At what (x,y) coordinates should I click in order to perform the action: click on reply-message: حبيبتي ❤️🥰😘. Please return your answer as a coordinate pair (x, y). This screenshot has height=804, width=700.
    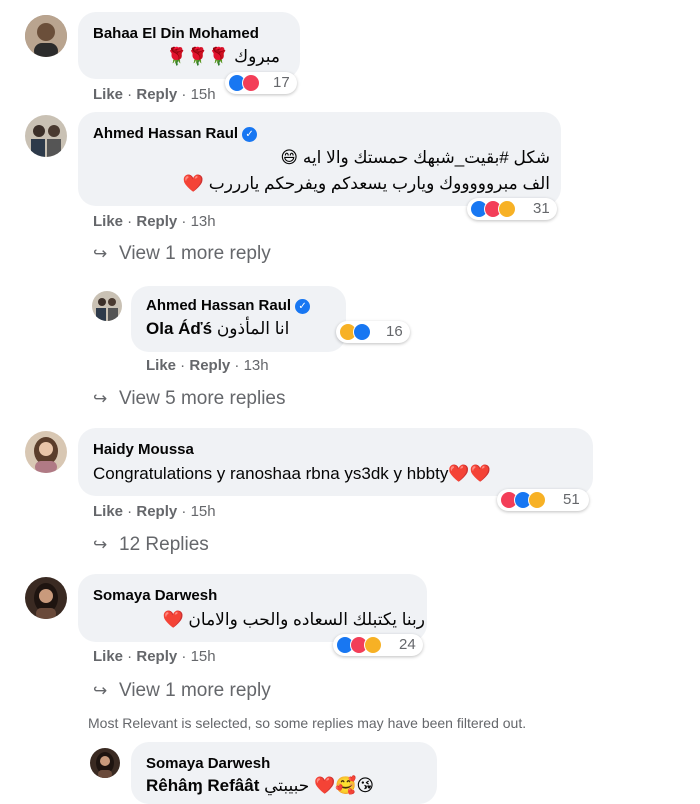
    Looking at the image, I should click on (319, 785).